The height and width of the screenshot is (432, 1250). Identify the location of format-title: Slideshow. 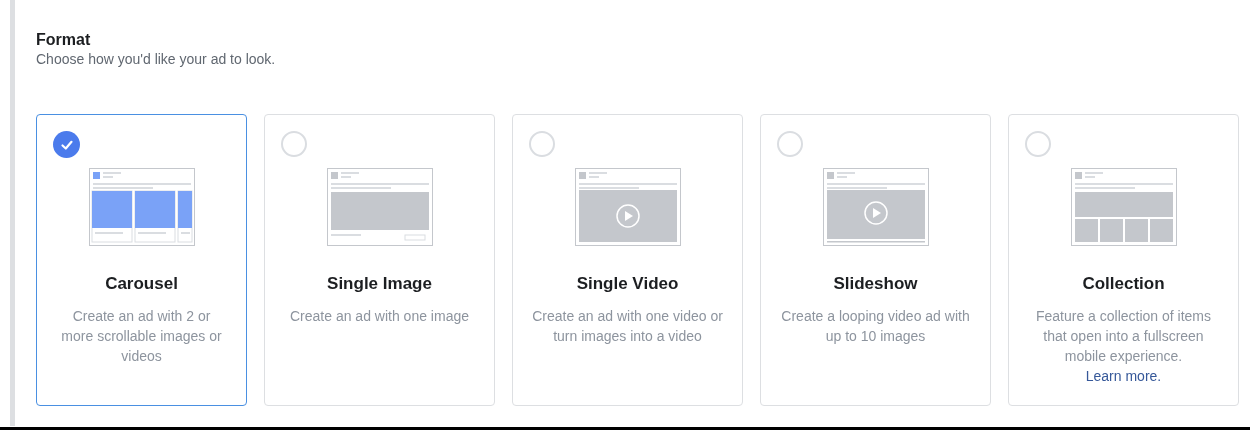
(875, 284).